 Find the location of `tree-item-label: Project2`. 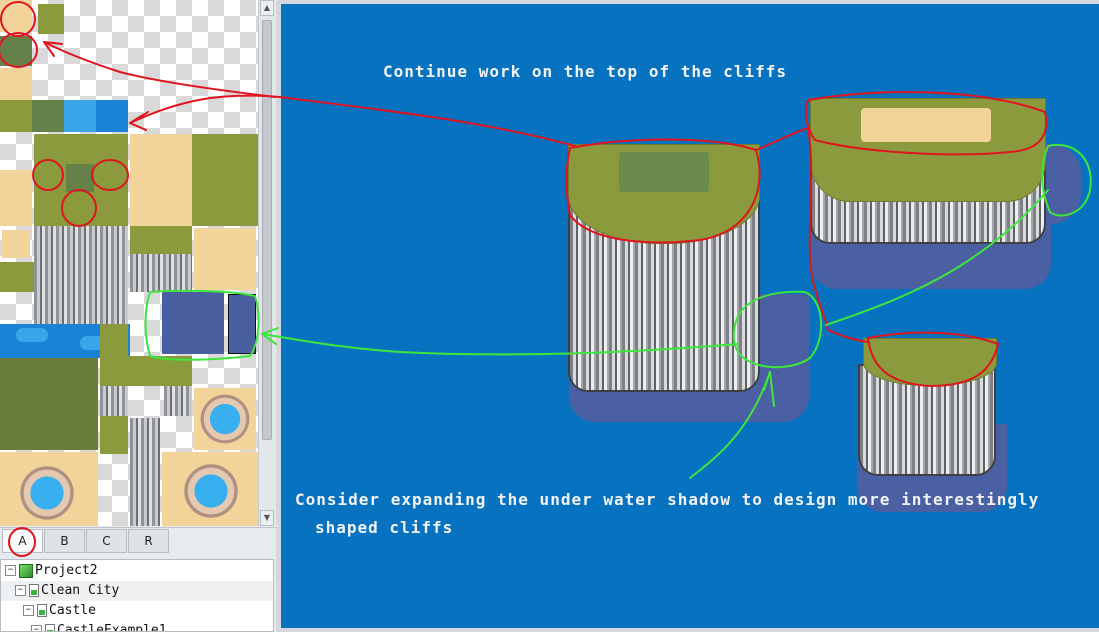

tree-item-label: Project2 is located at coordinates (66, 570).